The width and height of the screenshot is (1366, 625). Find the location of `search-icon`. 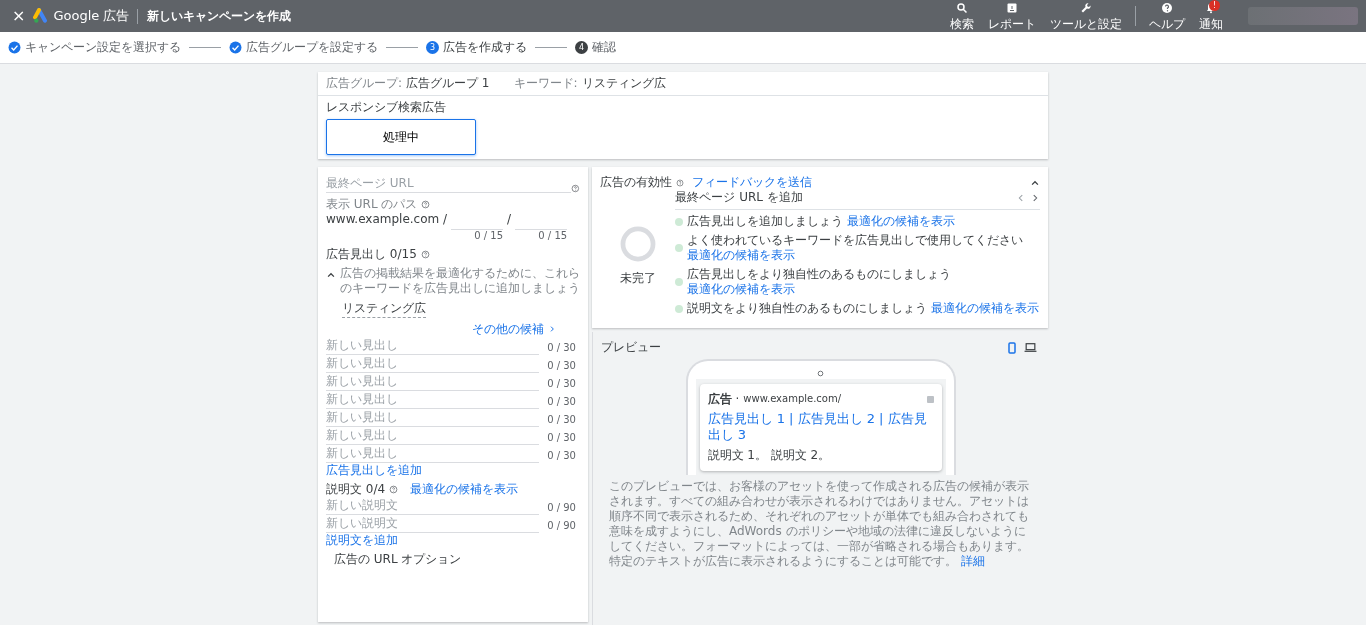

search-icon is located at coordinates (962, 8).